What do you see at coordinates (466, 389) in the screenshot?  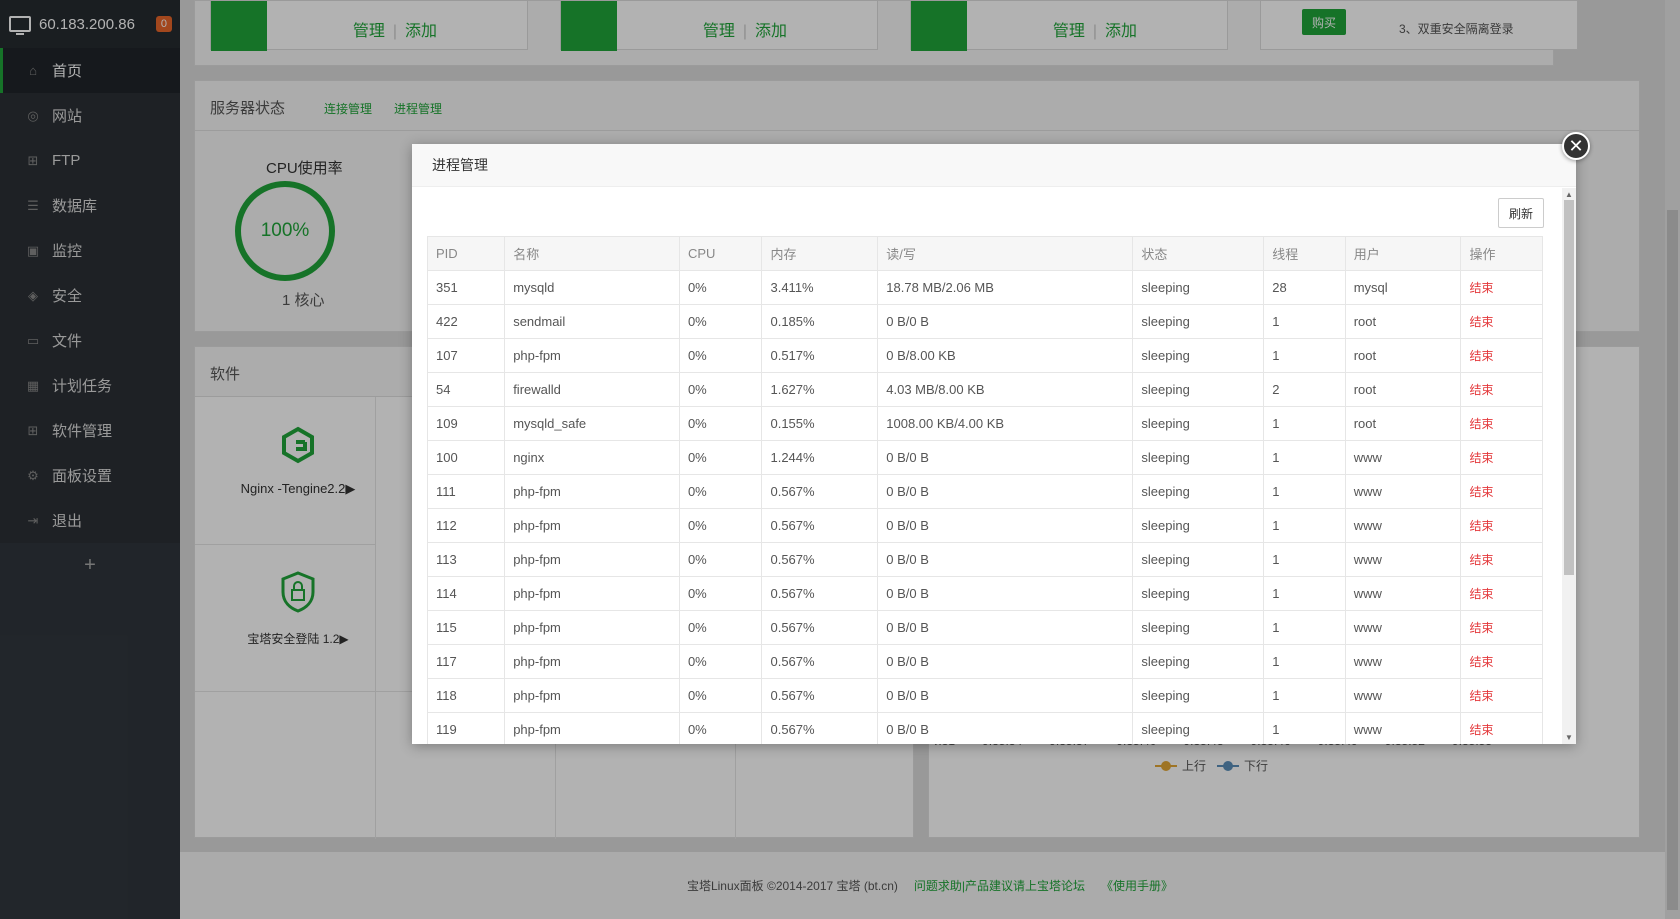 I see `table-cell: 54` at bounding box center [466, 389].